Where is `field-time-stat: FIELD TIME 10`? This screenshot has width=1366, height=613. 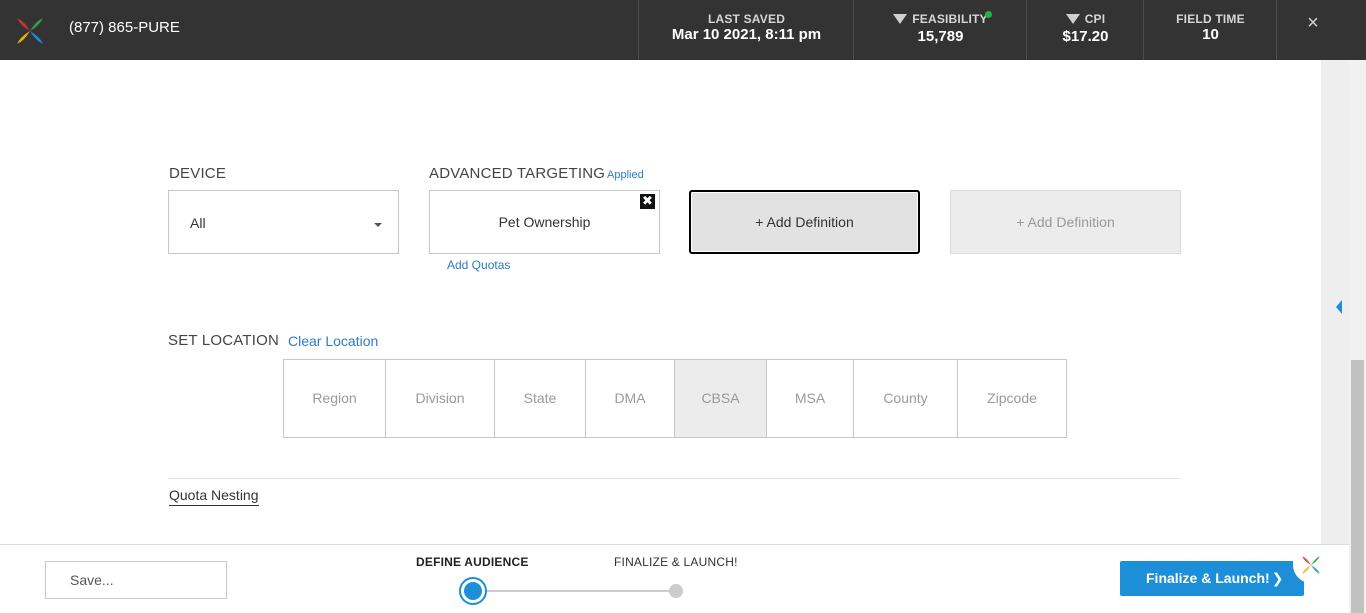
field-time-stat: FIELD TIME 10 is located at coordinates (1210, 30).